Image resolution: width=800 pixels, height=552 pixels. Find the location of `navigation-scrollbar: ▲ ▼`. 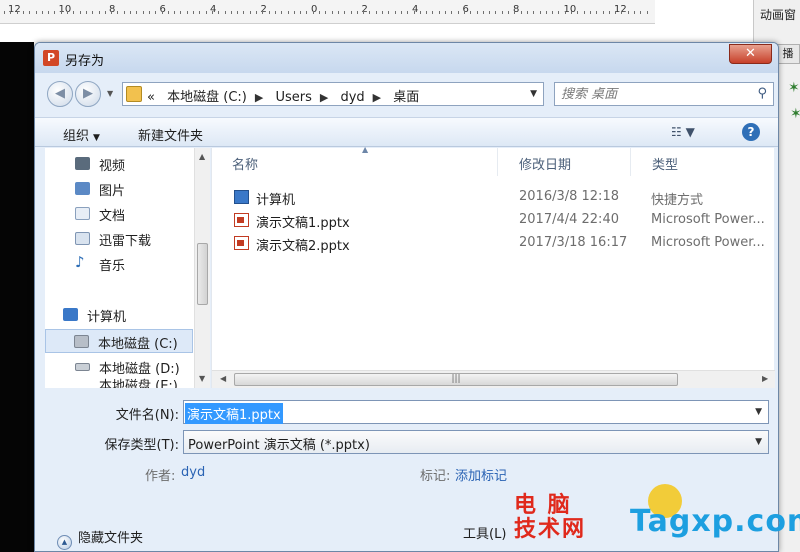

navigation-scrollbar: ▲ ▼ is located at coordinates (202, 268).